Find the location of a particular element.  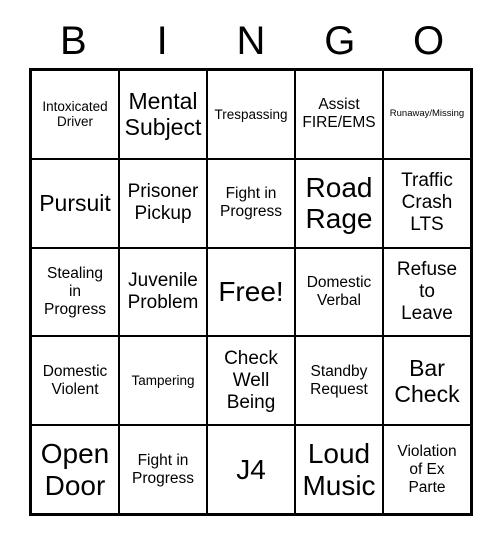

bingo-cell-label: Trespassing is located at coordinates (251, 114).